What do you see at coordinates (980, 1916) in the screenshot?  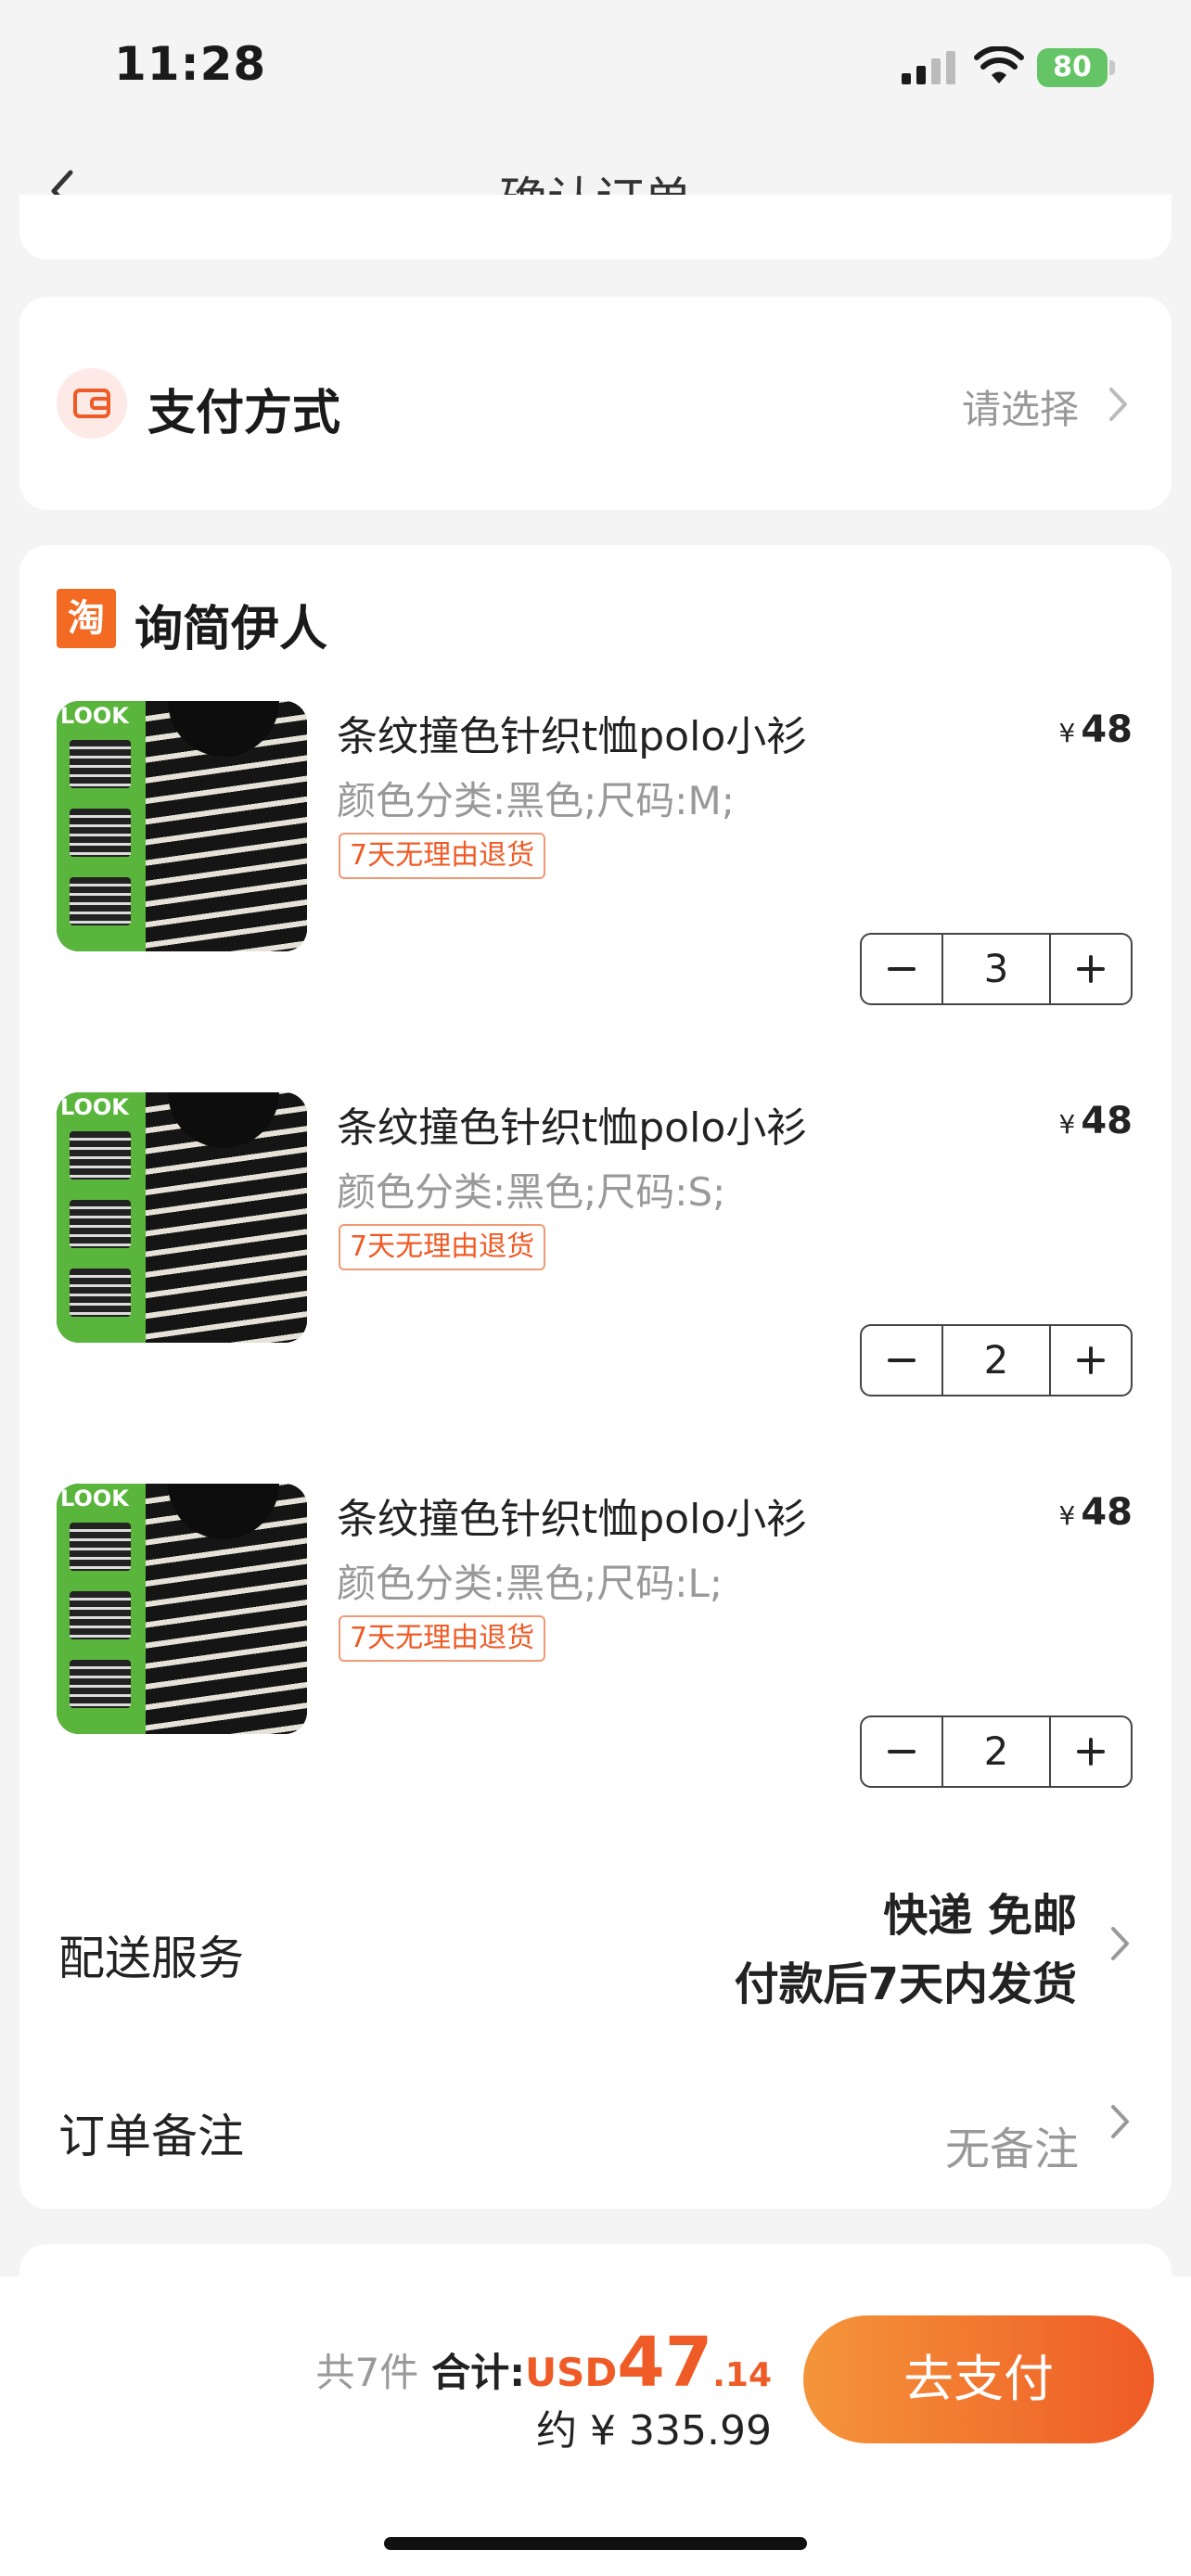 I see `delivery-method: 快递 免邮` at bounding box center [980, 1916].